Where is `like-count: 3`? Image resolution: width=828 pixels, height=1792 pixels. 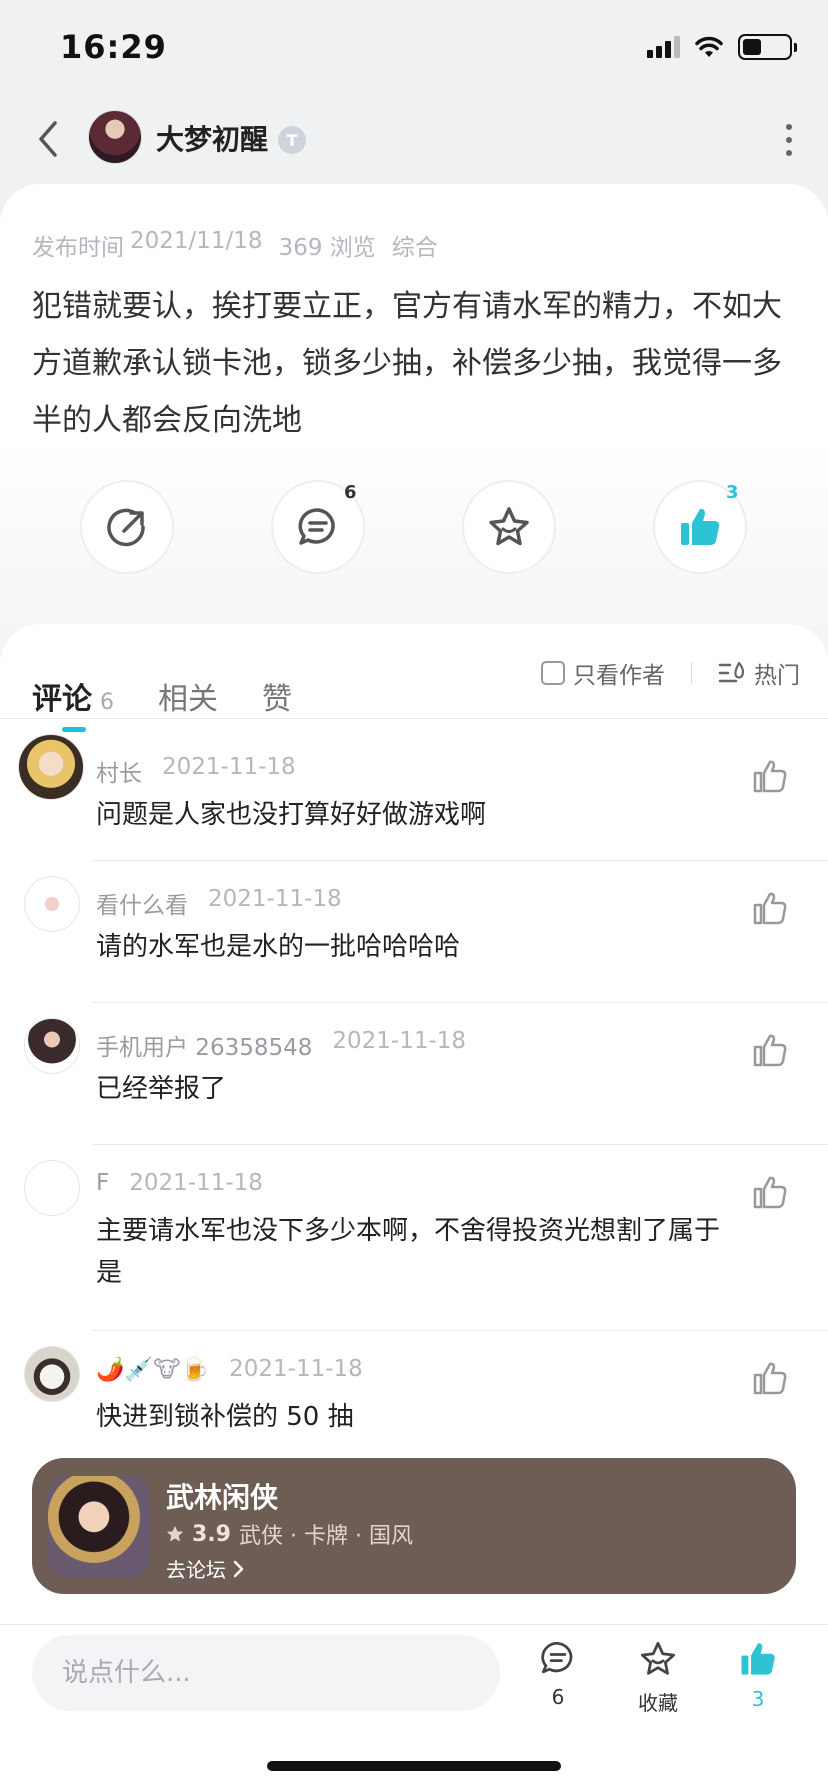 like-count: 3 is located at coordinates (732, 492).